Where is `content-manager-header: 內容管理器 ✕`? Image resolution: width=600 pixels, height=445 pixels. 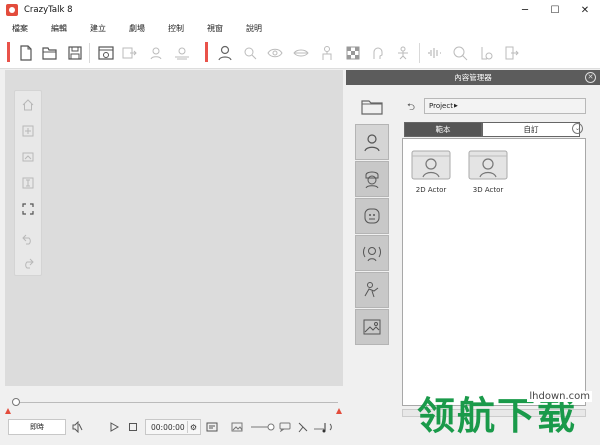 content-manager-header: 內容管理器 ✕ is located at coordinates (473, 77).